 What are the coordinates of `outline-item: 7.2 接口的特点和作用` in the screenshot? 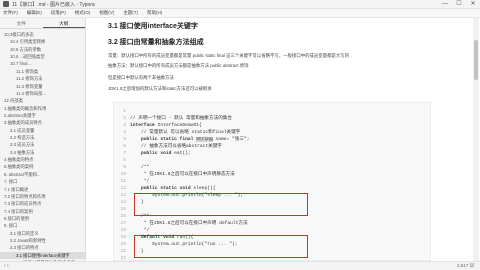 It's located at (42, 196).